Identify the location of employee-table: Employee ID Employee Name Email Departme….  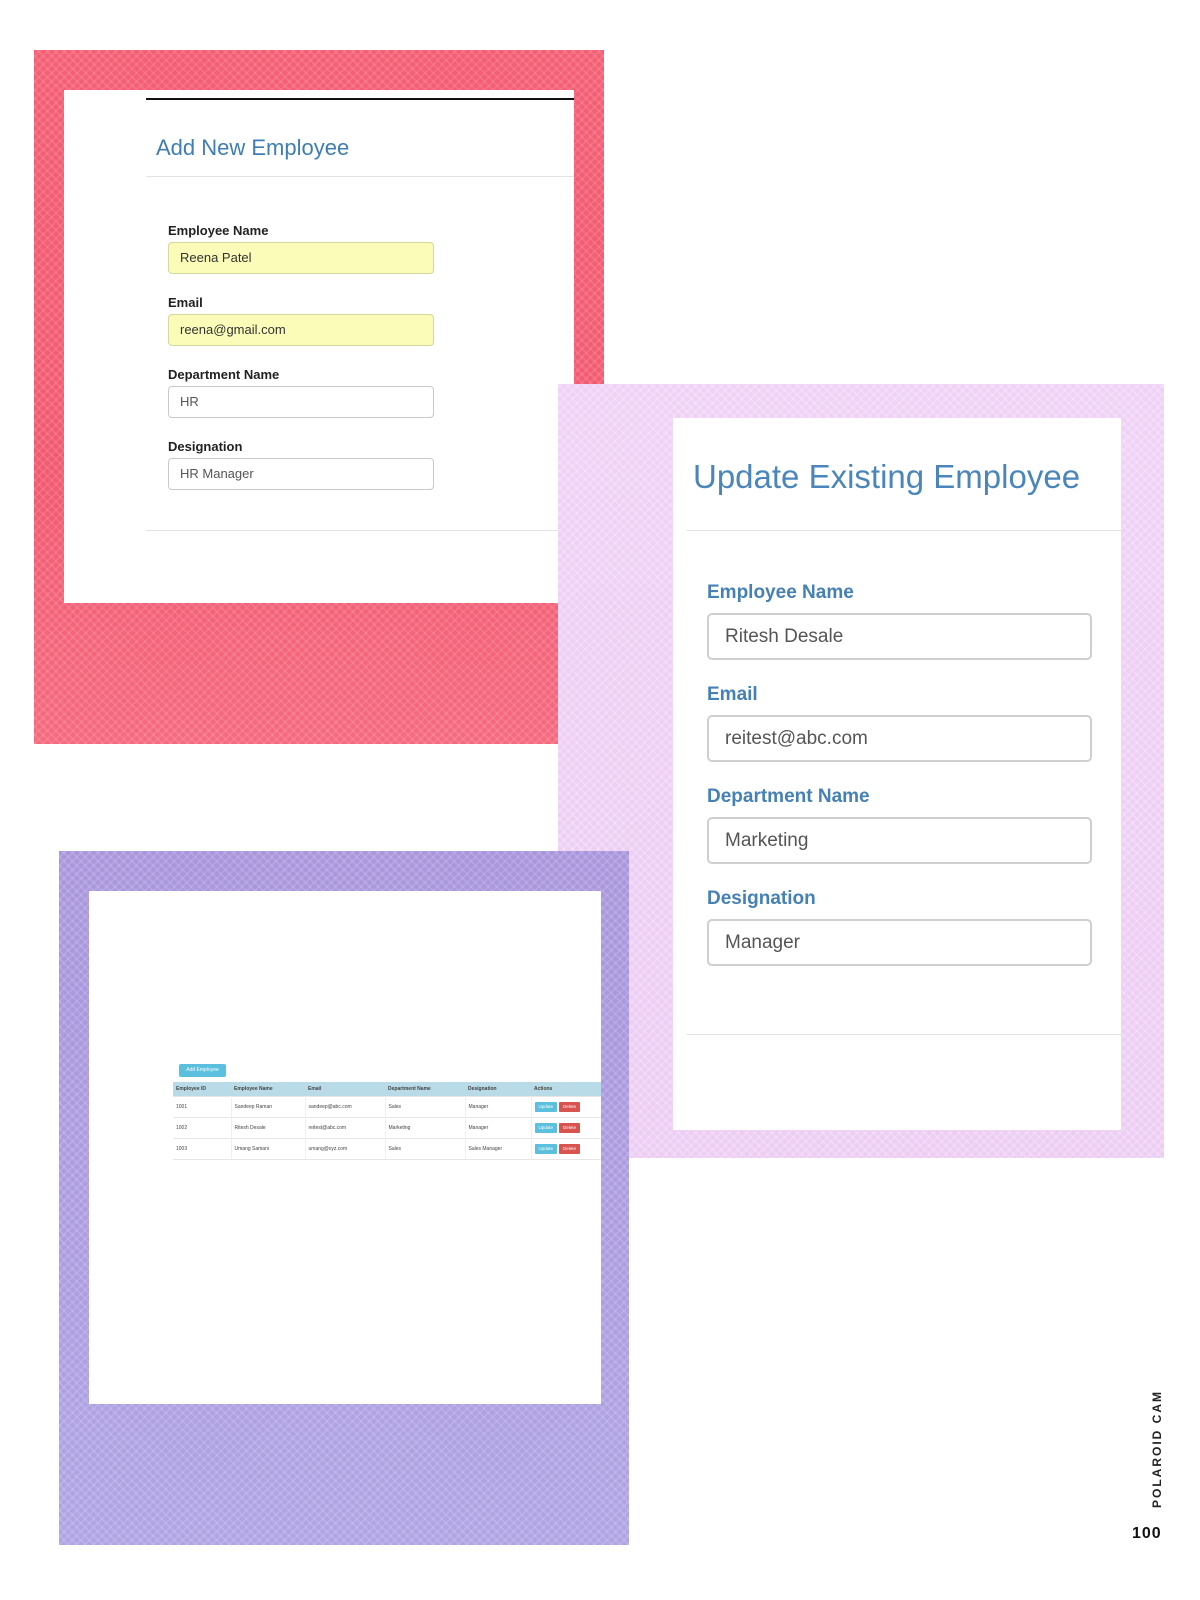
(387, 1121).